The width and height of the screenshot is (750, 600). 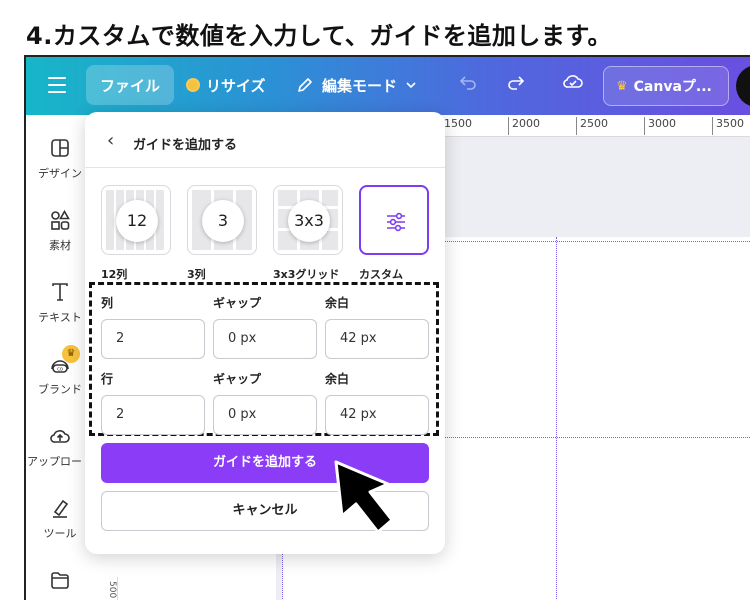 I want to click on ruler-tick: 3500, so click(x=728, y=126).